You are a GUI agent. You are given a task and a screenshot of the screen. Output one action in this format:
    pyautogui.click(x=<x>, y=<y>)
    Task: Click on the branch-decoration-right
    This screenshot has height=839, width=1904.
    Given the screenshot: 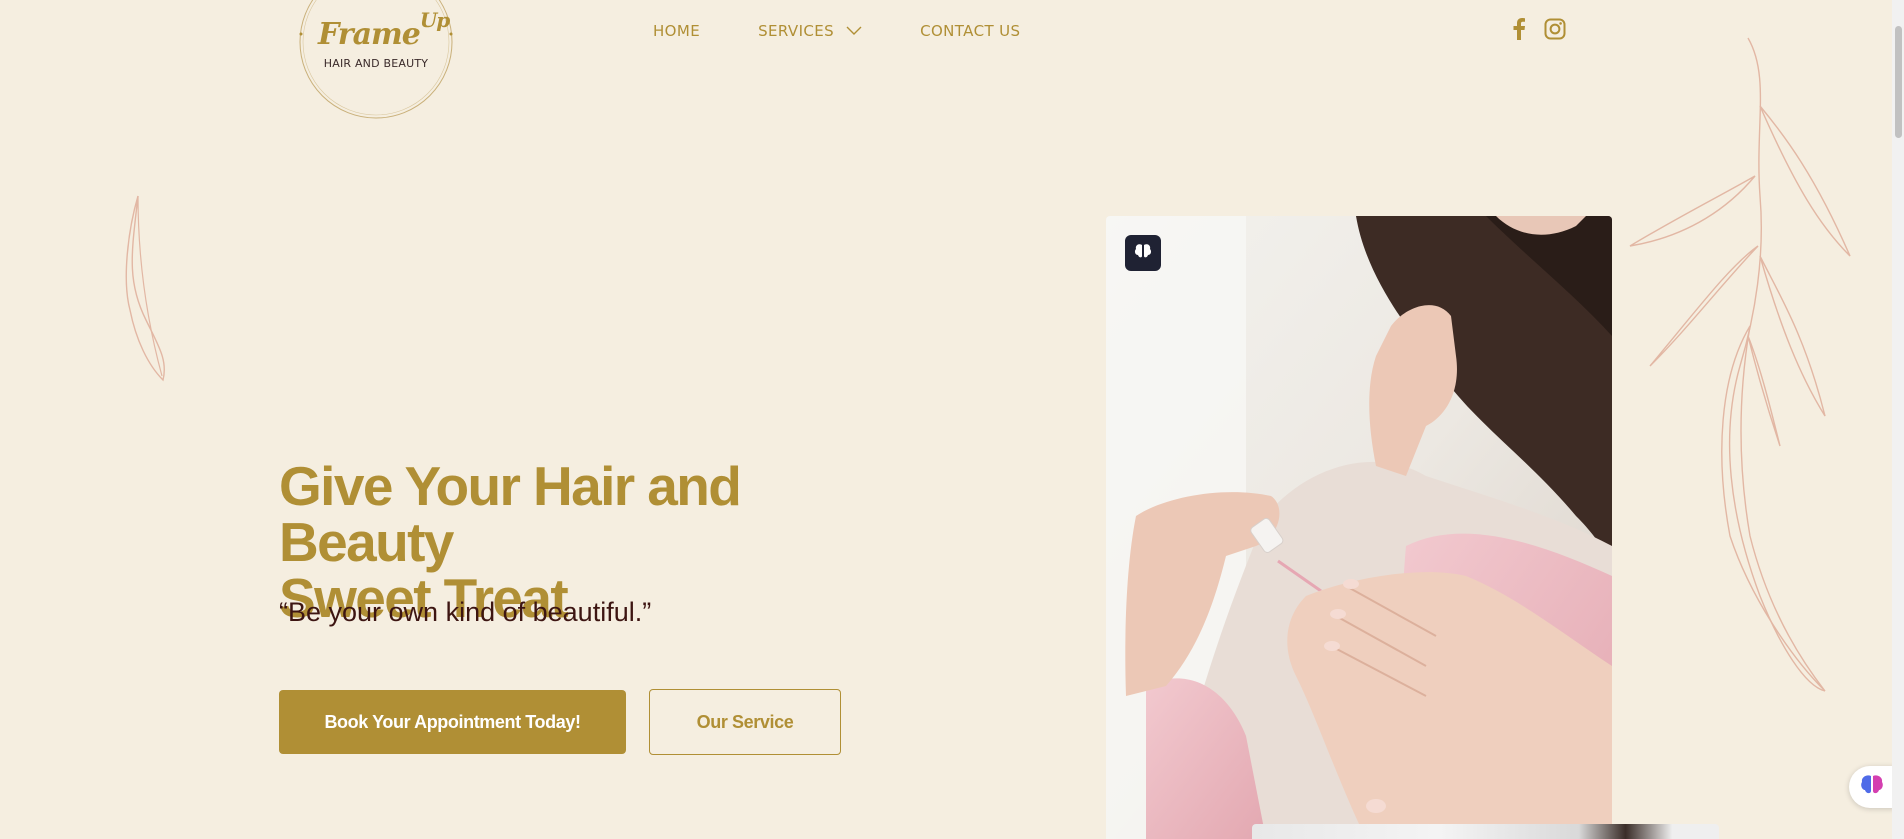 What is the action you would take?
    pyautogui.click(x=1740, y=364)
    